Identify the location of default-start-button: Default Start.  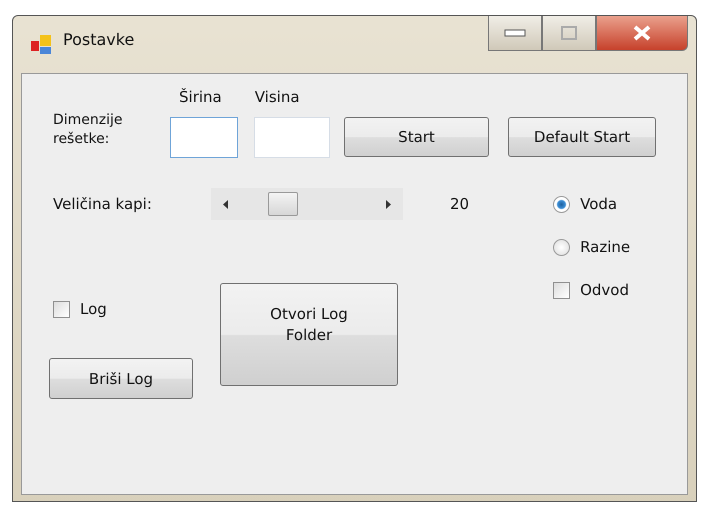
(582, 137).